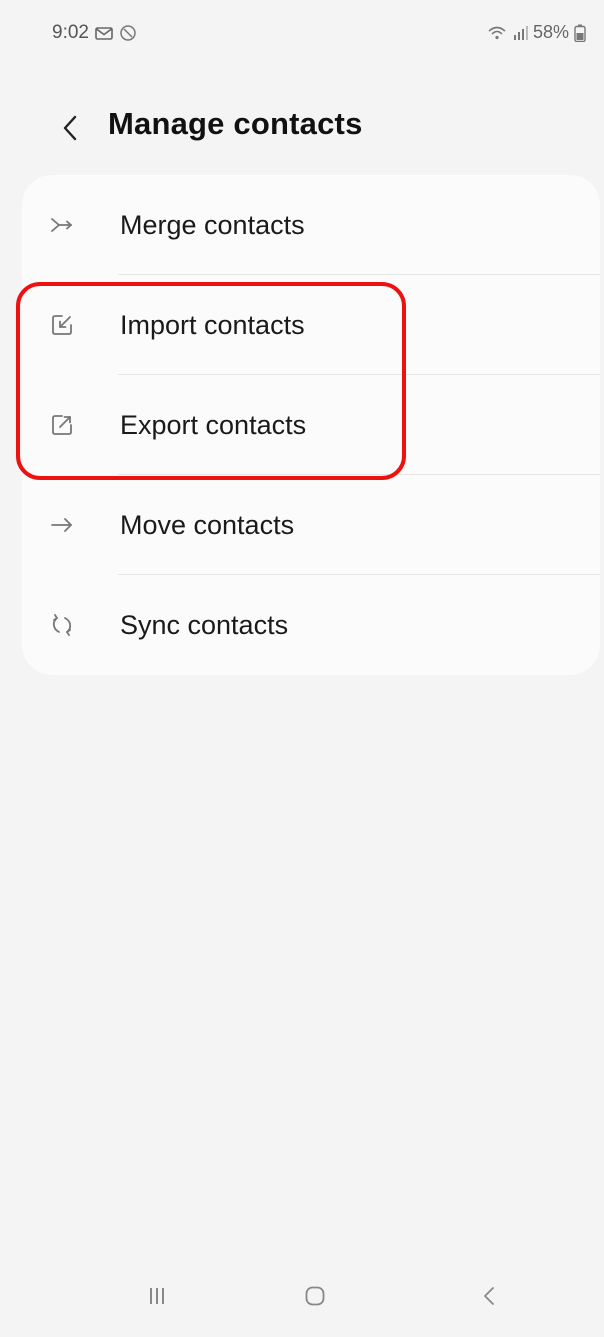 This screenshot has width=604, height=1337. What do you see at coordinates (70, 32) in the screenshot?
I see `status-time: 9:02` at bounding box center [70, 32].